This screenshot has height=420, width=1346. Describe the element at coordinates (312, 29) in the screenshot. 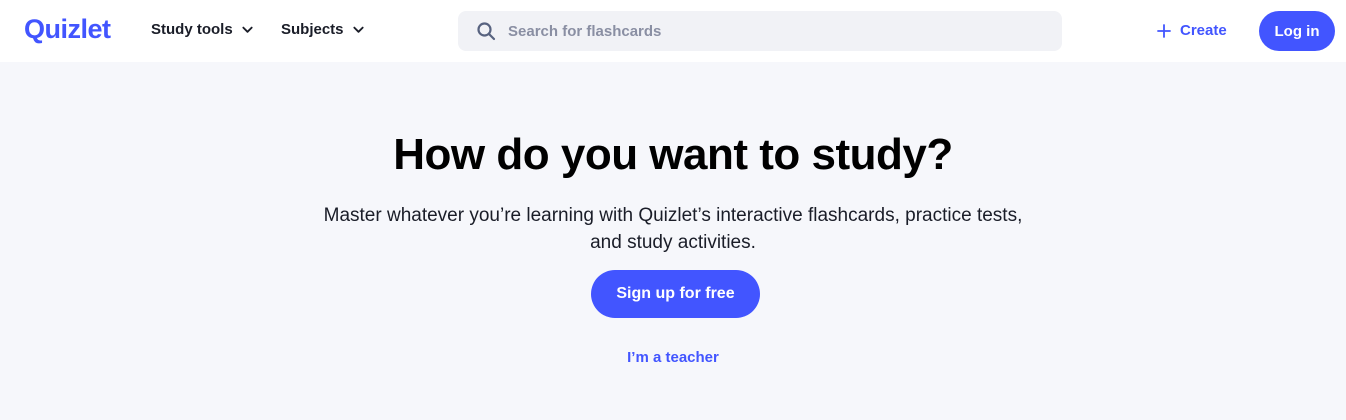

I see `nav-subjects-label: Subjects` at that location.